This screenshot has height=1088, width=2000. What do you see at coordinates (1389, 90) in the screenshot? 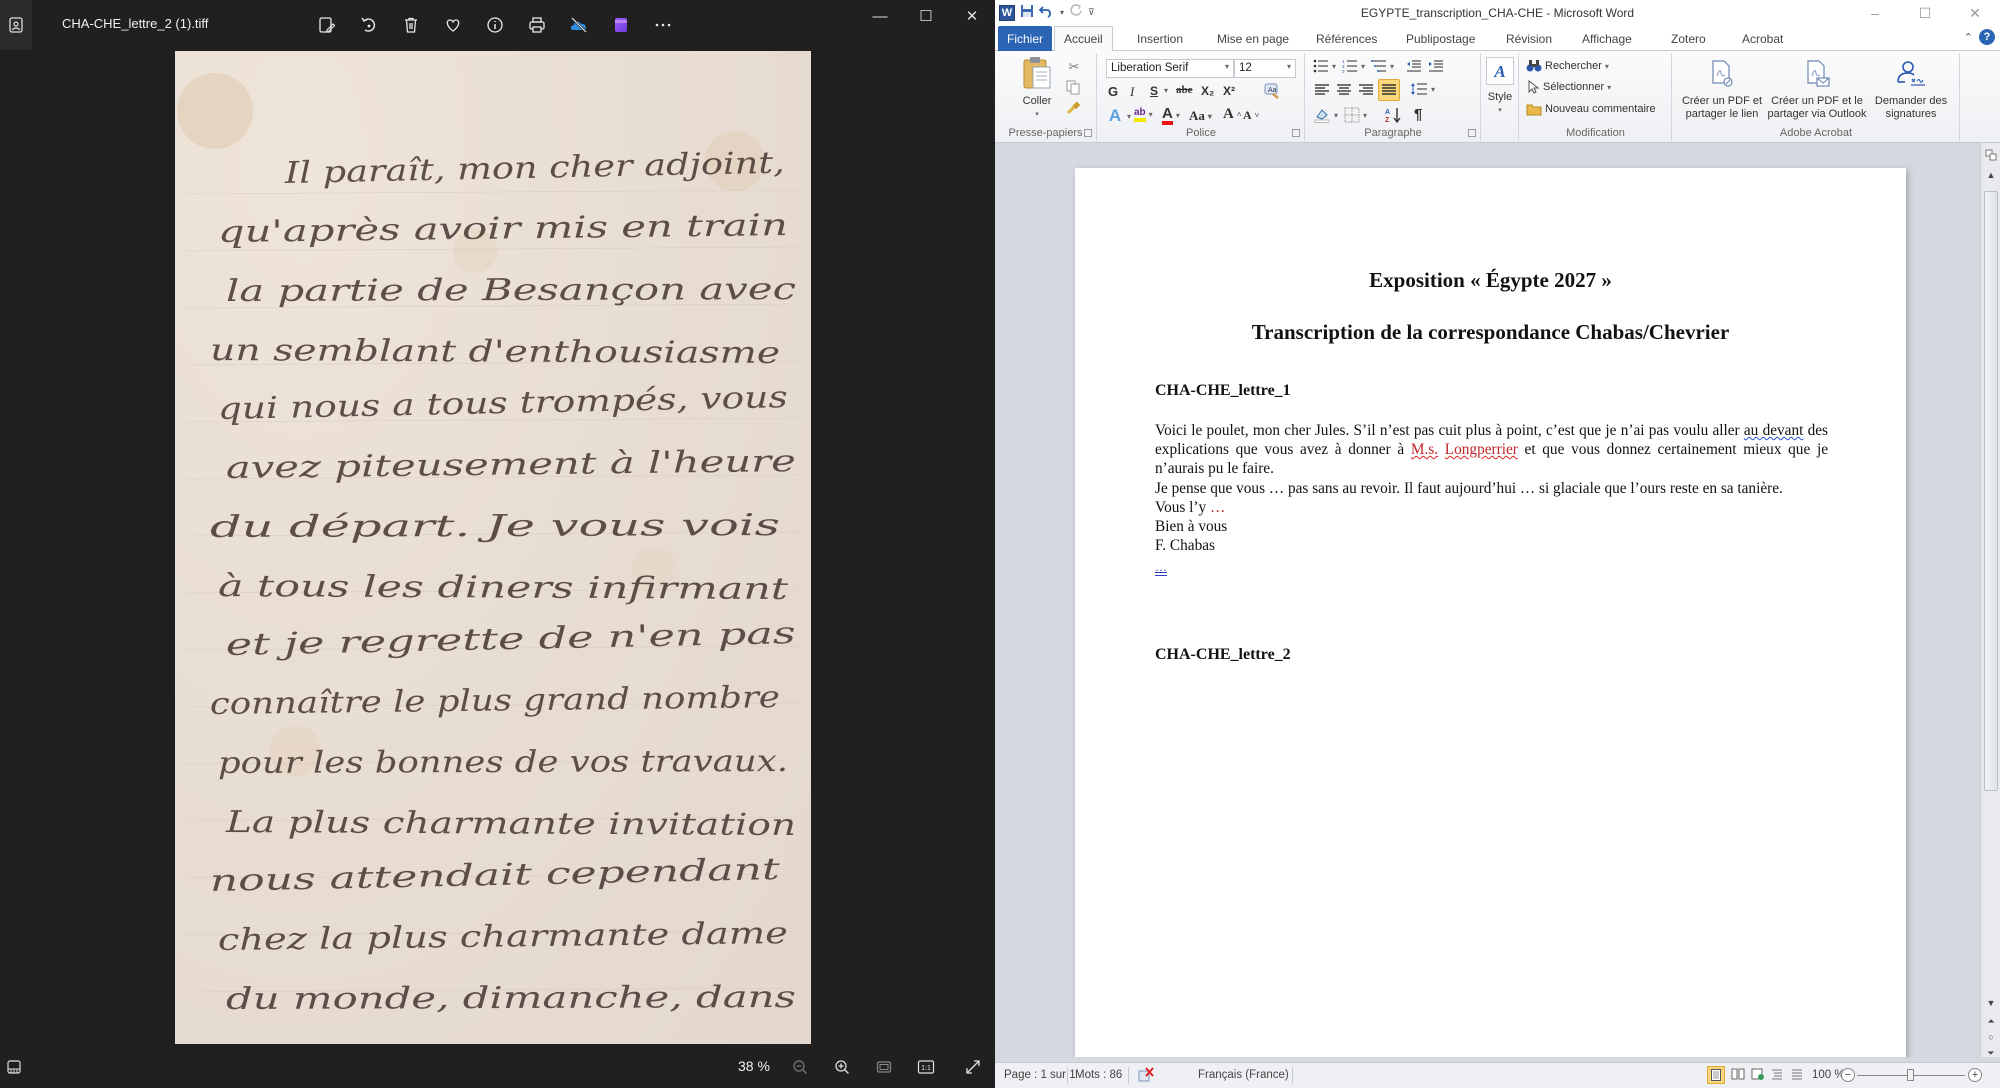
I see `justify-icon` at bounding box center [1389, 90].